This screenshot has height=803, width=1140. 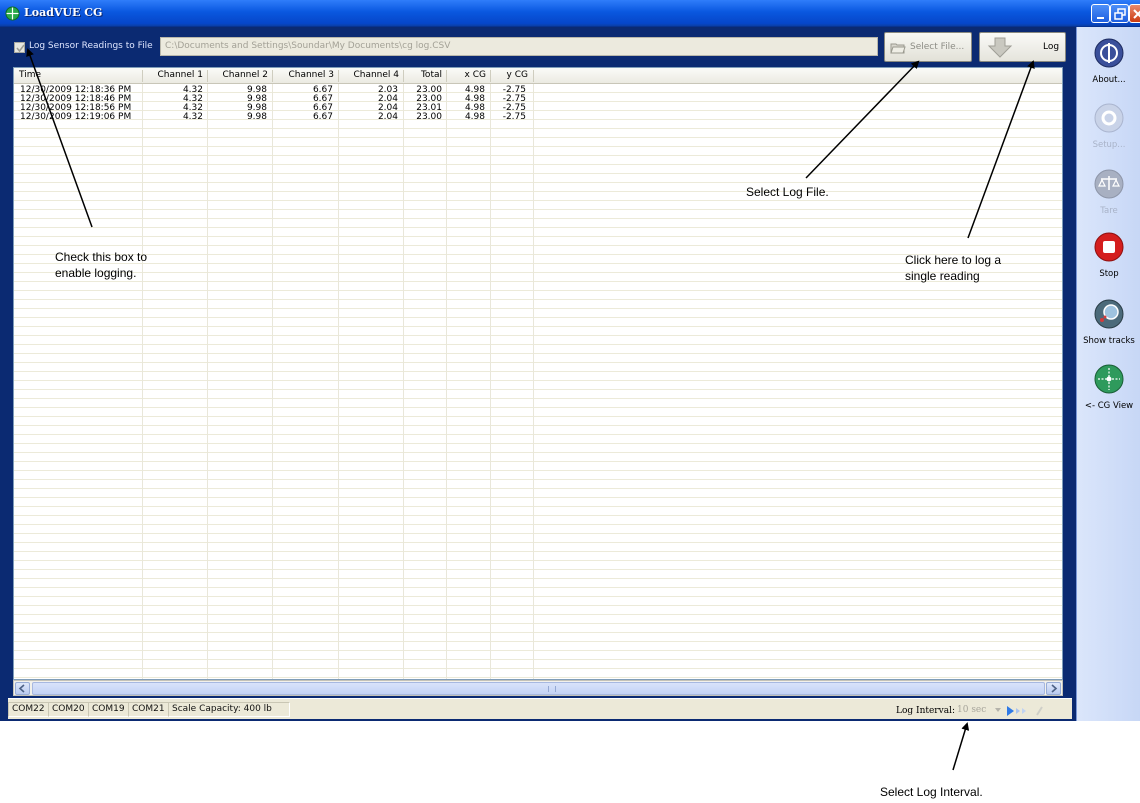 I want to click on log-to-file-checkbox, so click(x=19, y=47).